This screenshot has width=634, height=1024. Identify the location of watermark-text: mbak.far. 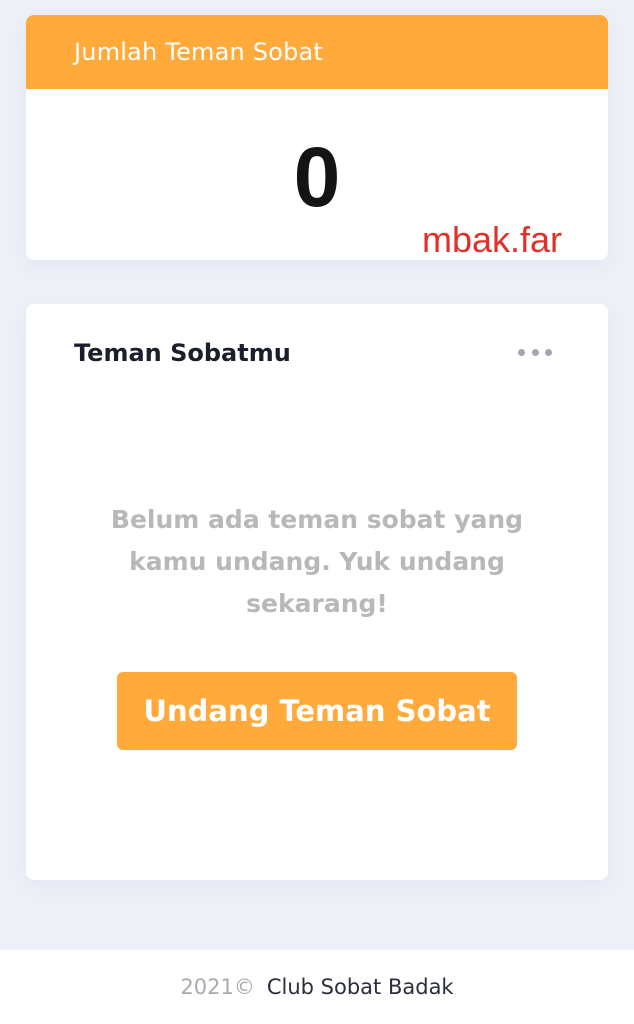
(491, 239).